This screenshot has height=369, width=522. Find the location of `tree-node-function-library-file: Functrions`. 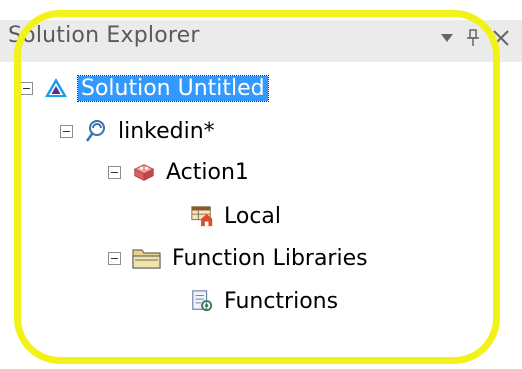

tree-node-function-library-file: Functrions is located at coordinates (264, 301).